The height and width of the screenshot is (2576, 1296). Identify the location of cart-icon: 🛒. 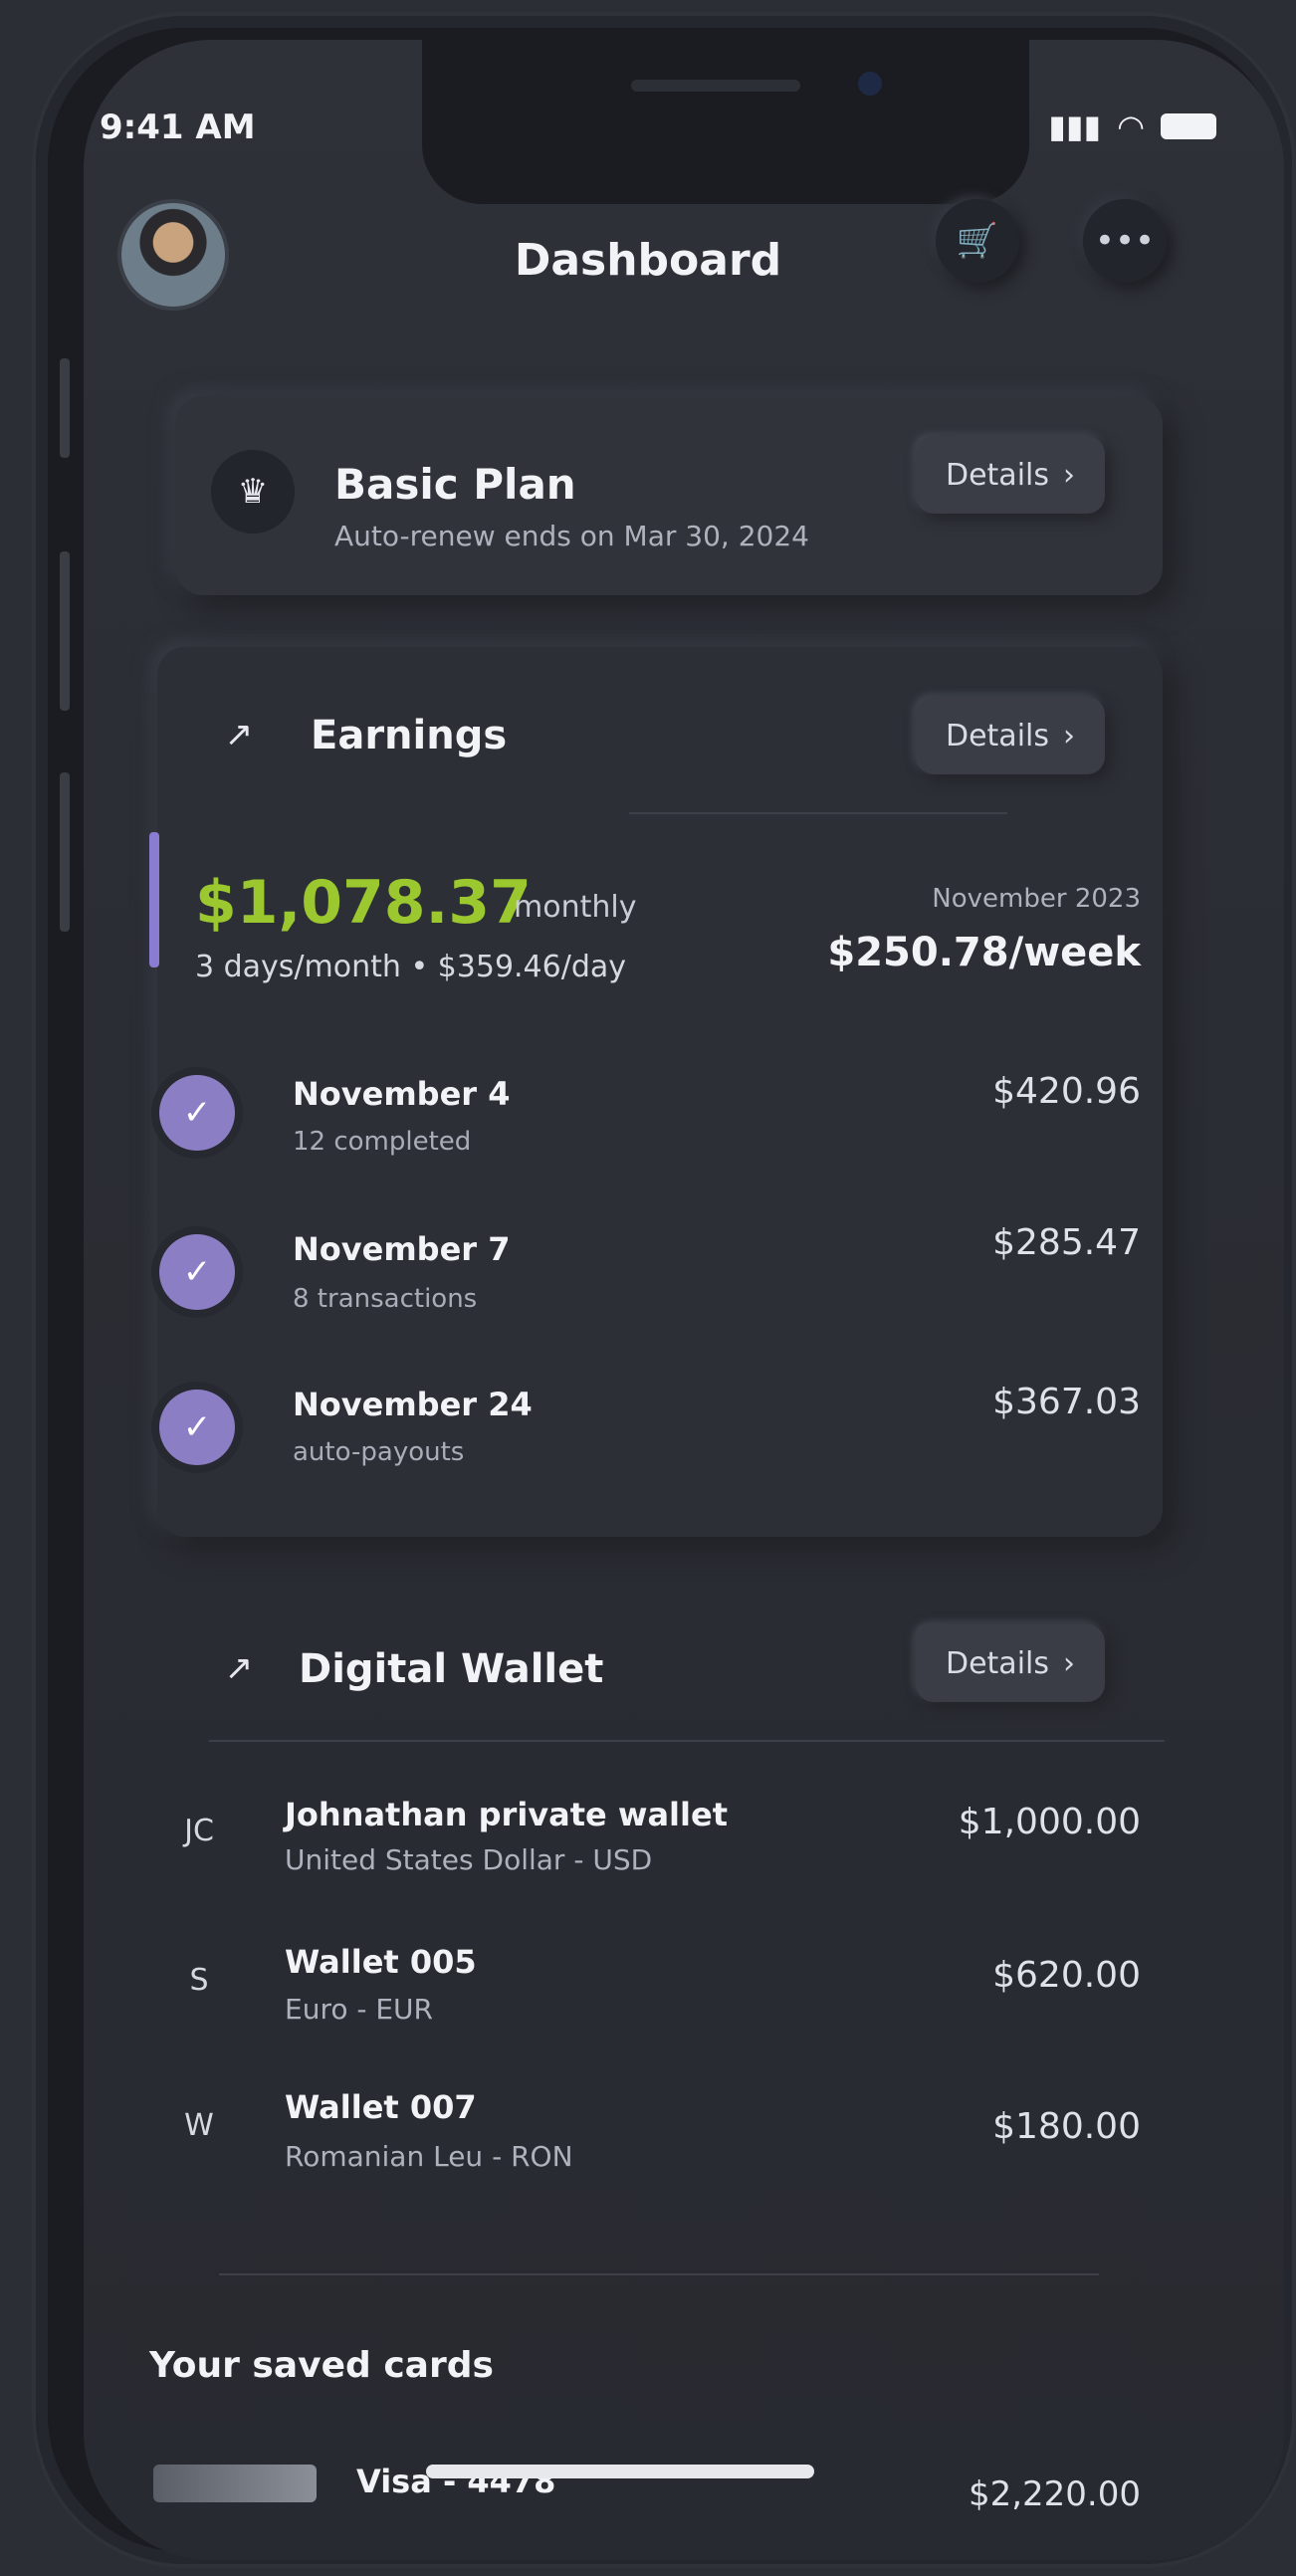
(977, 241).